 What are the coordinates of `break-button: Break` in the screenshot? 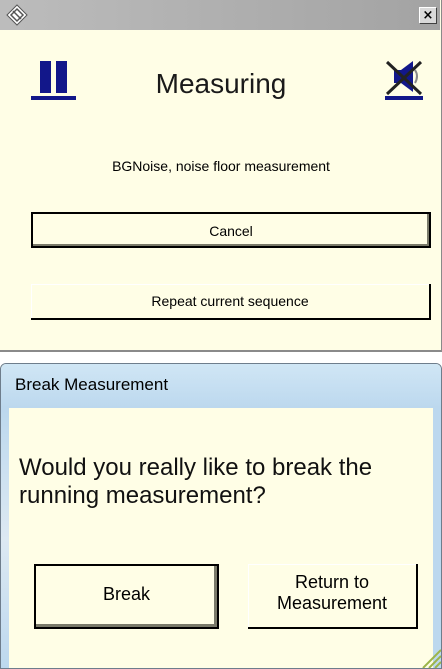 It's located at (126, 596).